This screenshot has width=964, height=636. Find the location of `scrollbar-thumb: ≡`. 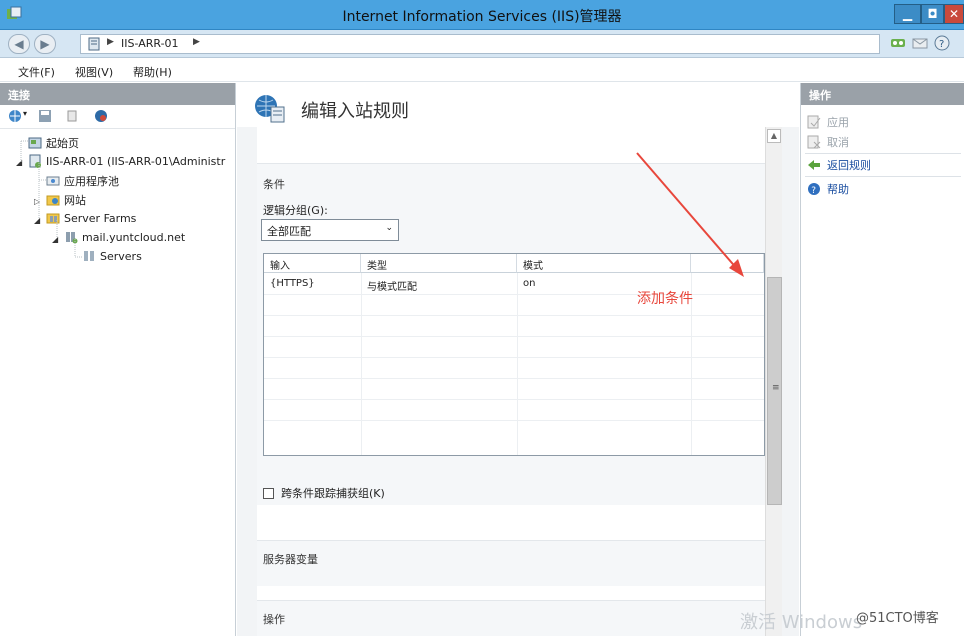

scrollbar-thumb: ≡ is located at coordinates (774, 391).